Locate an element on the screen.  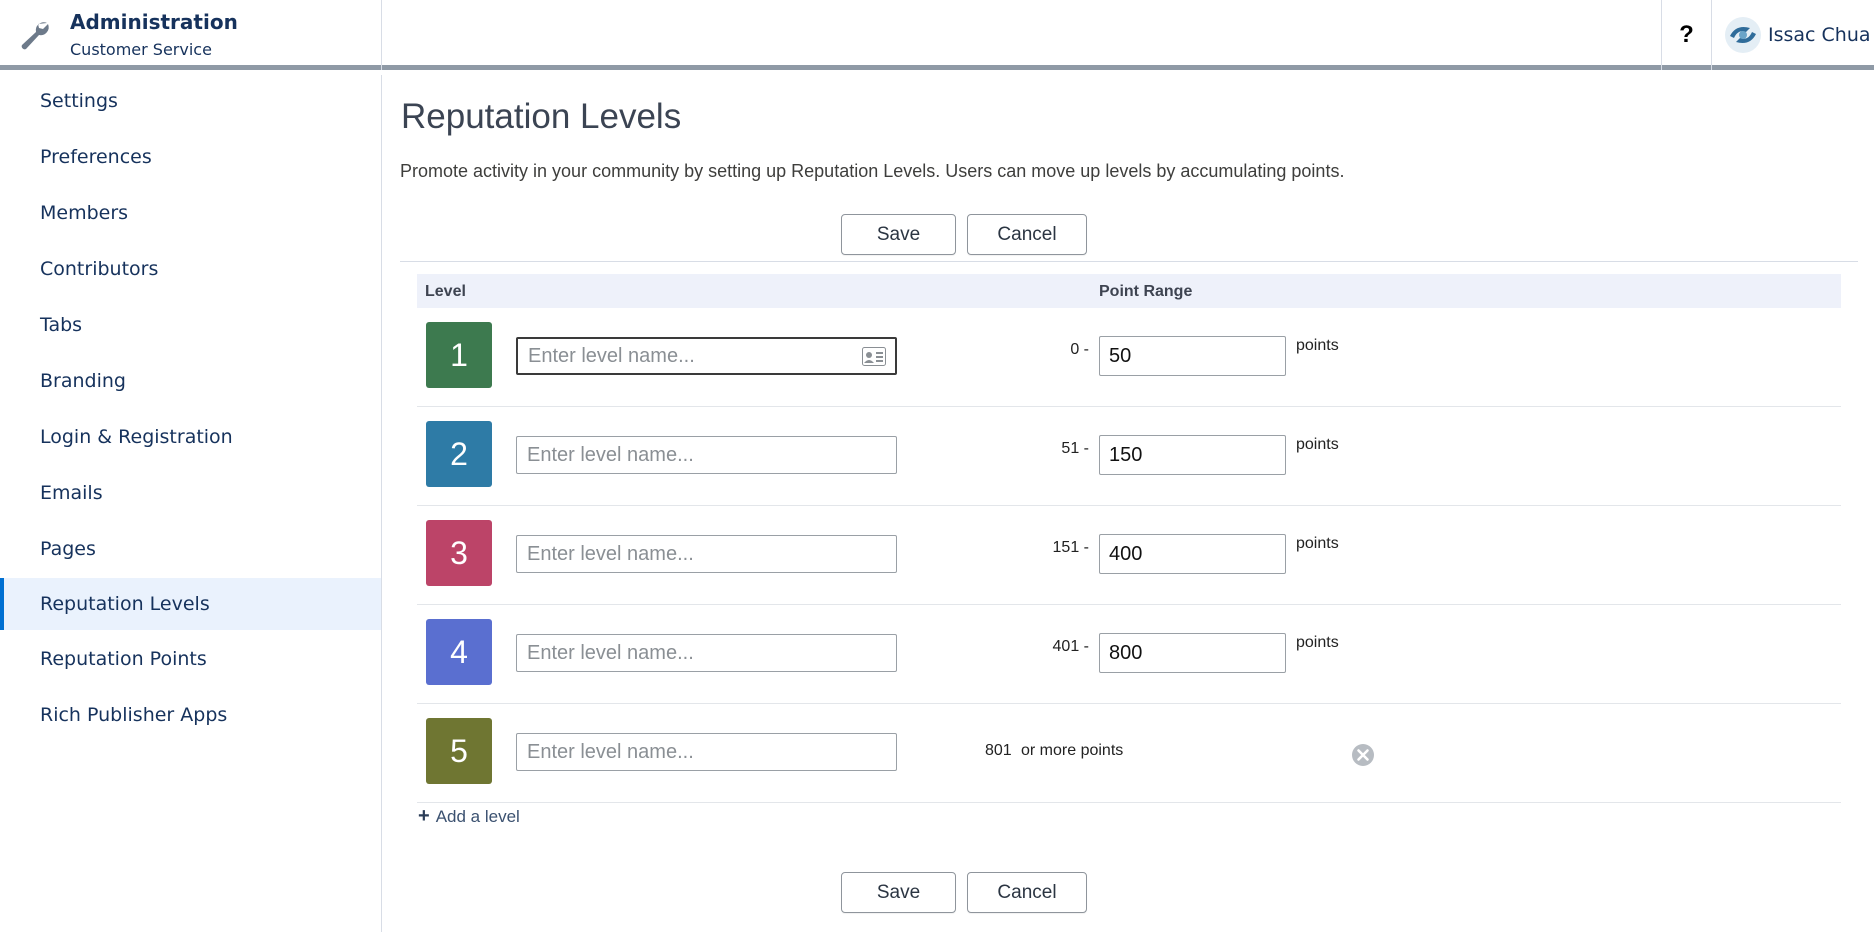
sidebar-item-emails: Emails is located at coordinates (190, 493).